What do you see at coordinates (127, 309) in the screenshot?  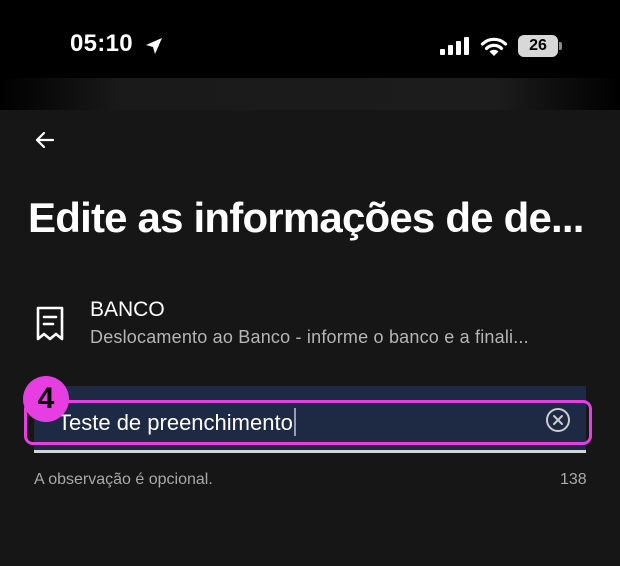 I see `category-name: BANCO` at bounding box center [127, 309].